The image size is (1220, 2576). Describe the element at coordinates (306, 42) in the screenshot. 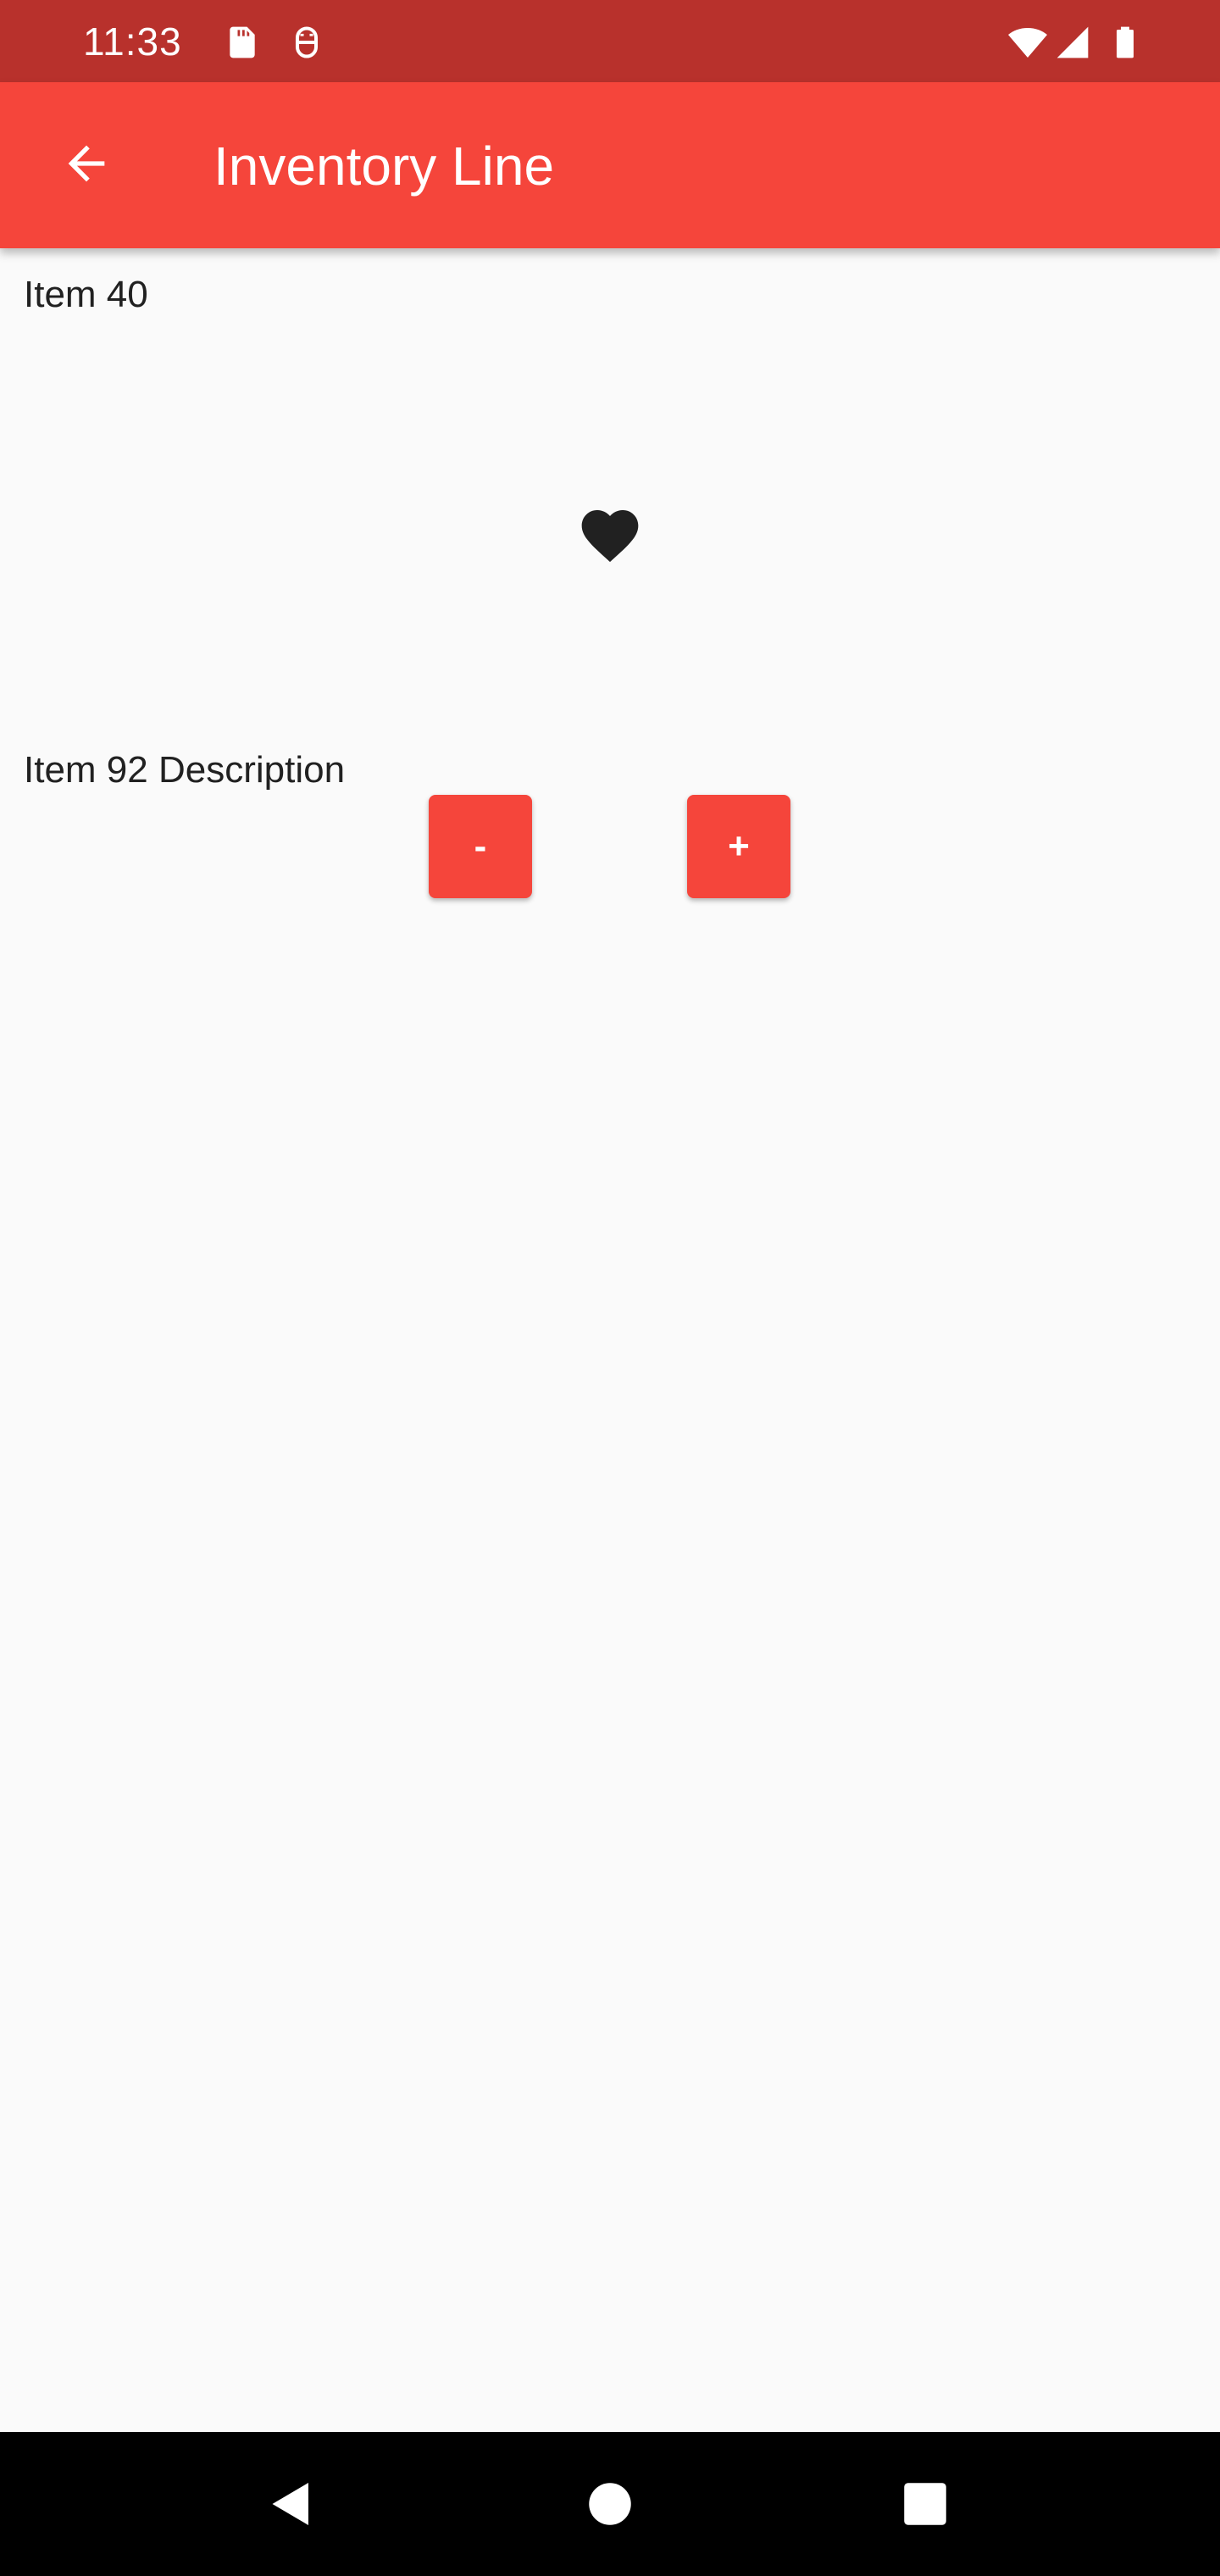

I see `android-debug-icon` at that location.